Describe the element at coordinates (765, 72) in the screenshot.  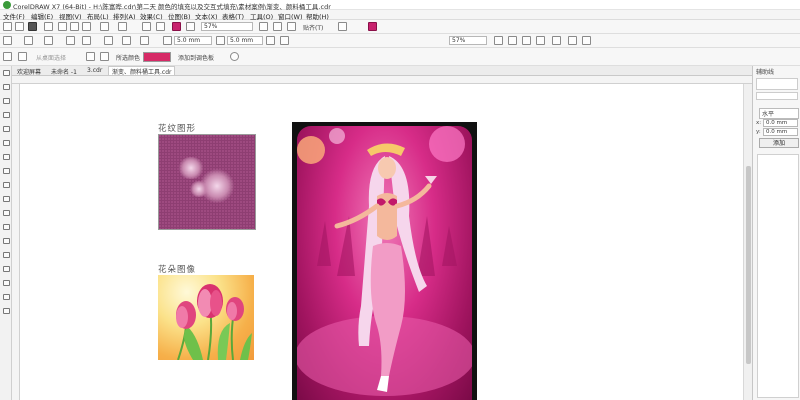
I see `docker-title: 辅助线` at that location.